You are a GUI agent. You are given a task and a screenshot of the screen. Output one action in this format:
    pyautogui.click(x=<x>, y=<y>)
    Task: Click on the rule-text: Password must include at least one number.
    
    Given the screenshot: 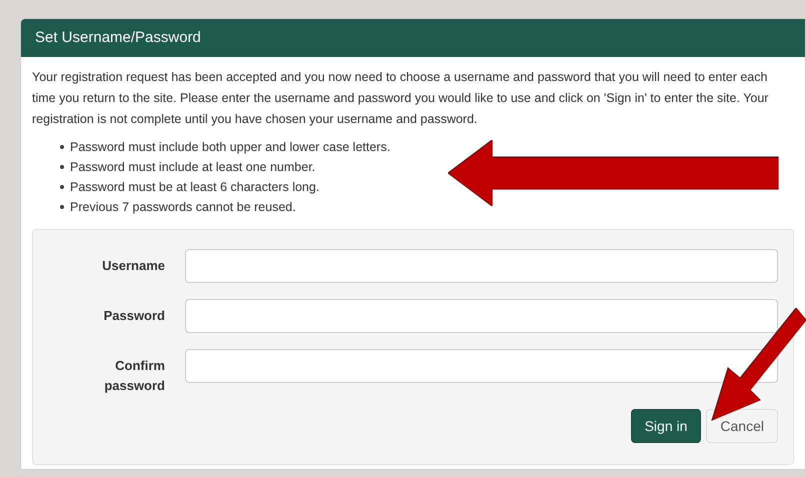 What is the action you would take?
    pyautogui.click(x=193, y=167)
    